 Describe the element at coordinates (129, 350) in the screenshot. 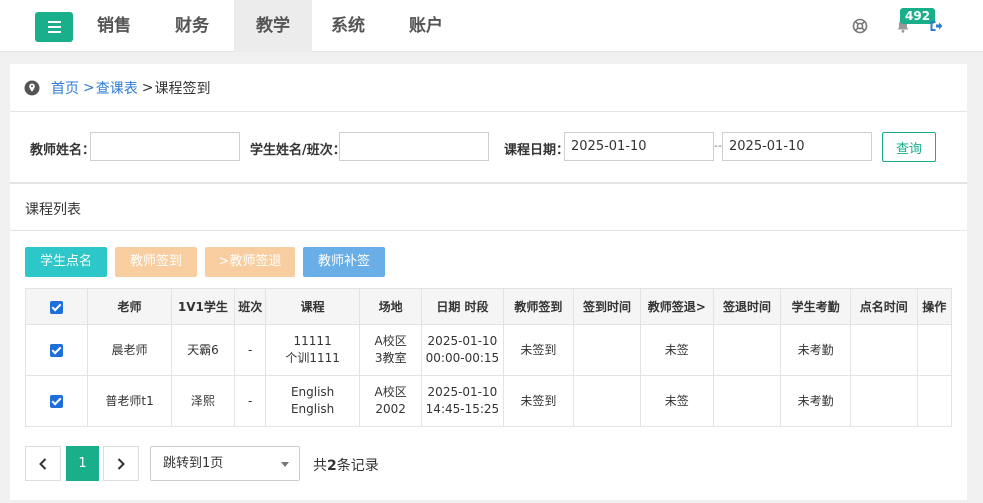

I see `teacher-cell: 晨老师` at that location.